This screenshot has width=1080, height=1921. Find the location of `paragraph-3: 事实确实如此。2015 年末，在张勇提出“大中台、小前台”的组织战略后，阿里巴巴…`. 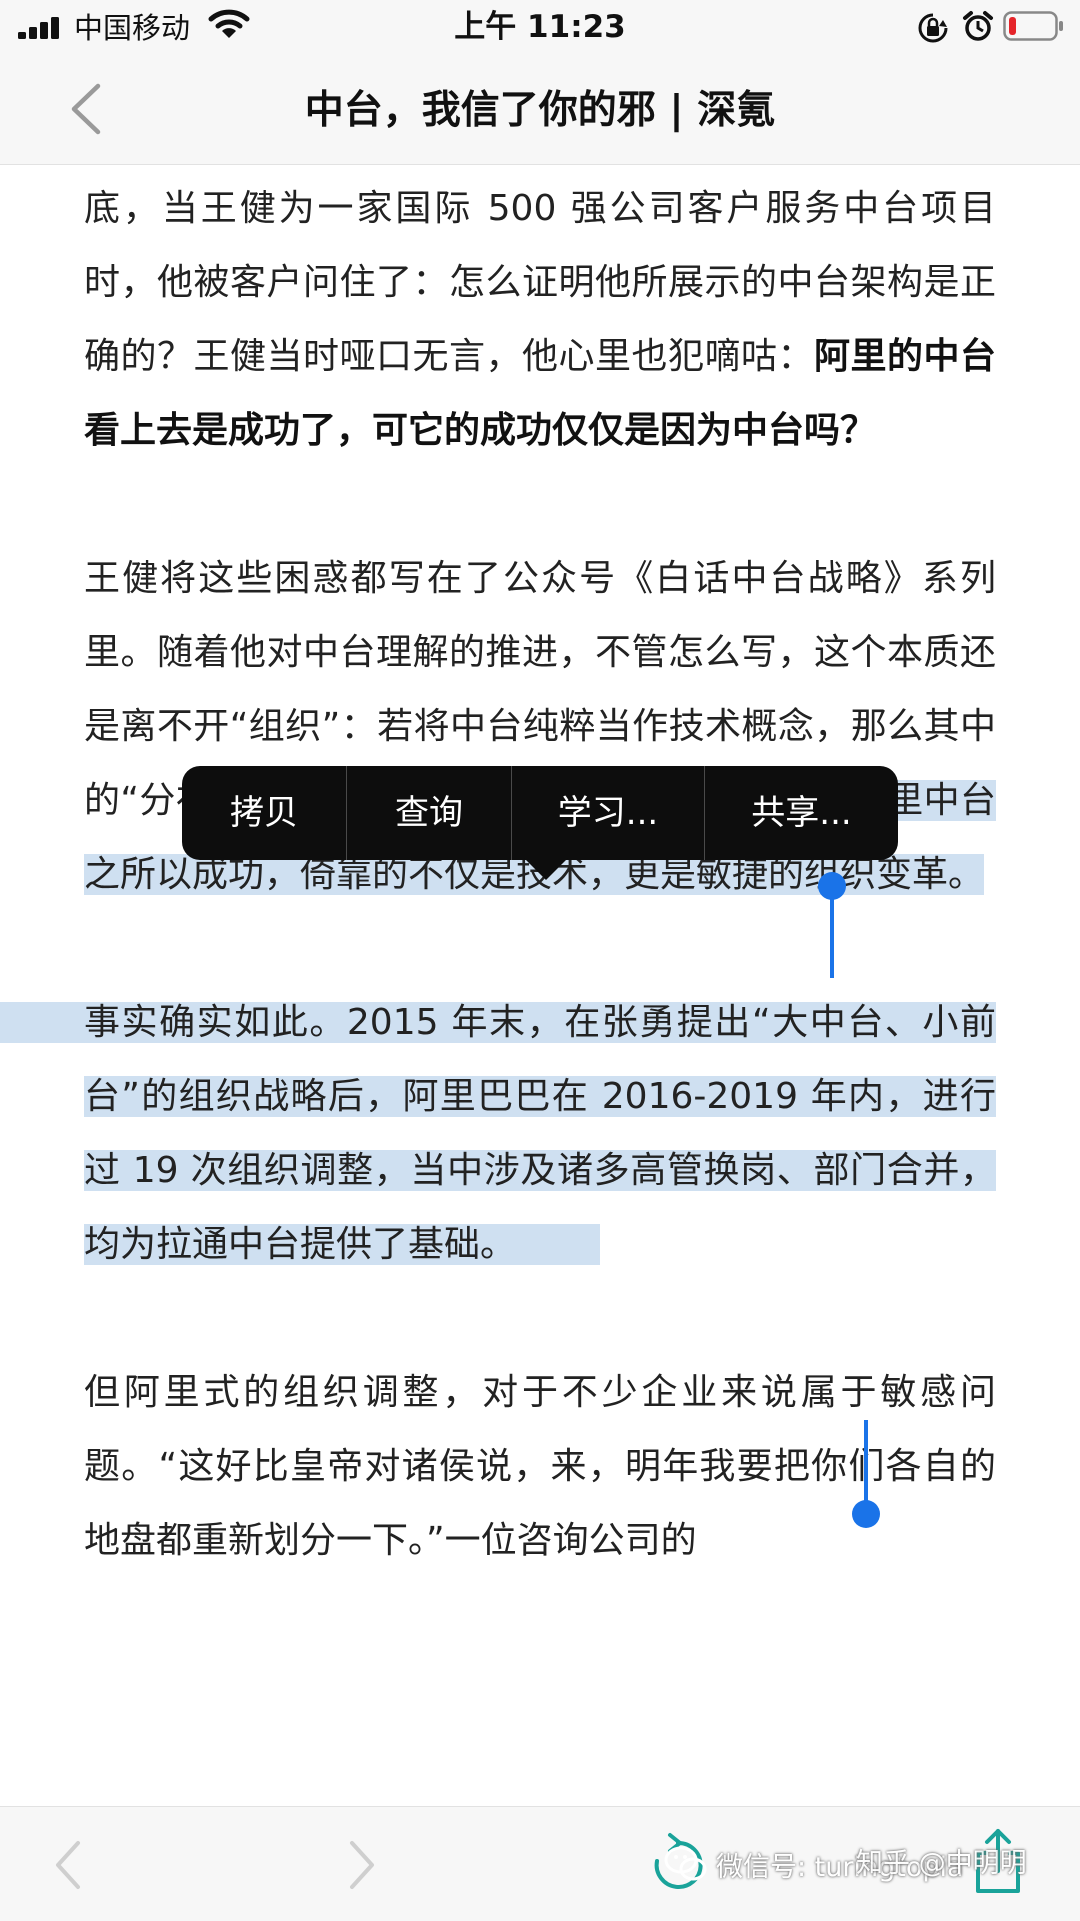

paragraph-3: 事实确实如此。2015 年末，在张勇提出“大中台、小前台”的组织战略后，阿里巴巴… is located at coordinates (540, 1134).